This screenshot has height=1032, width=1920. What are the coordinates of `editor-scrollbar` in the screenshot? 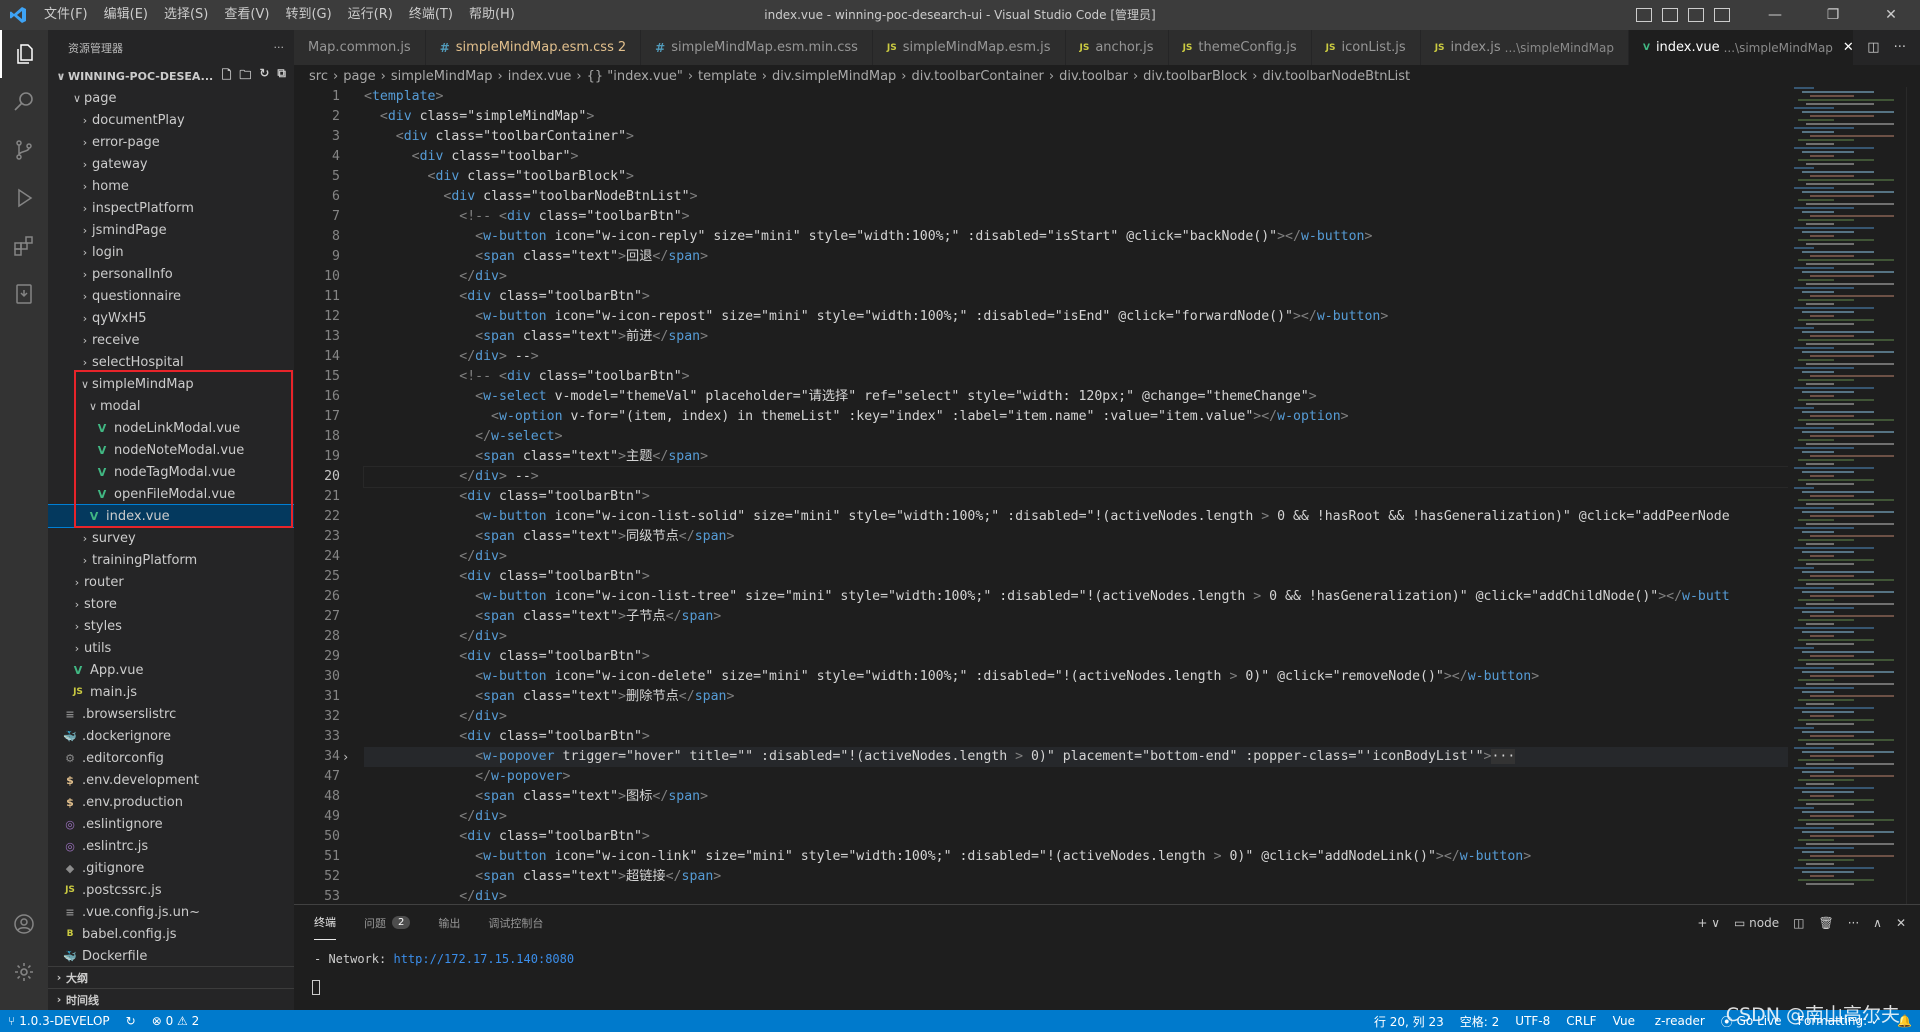 It's located at (1913, 495).